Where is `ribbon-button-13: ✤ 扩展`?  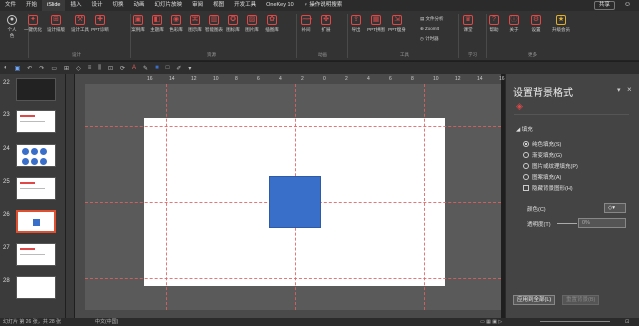 ribbon-button-13: ✤ 扩展 is located at coordinates (326, 24).